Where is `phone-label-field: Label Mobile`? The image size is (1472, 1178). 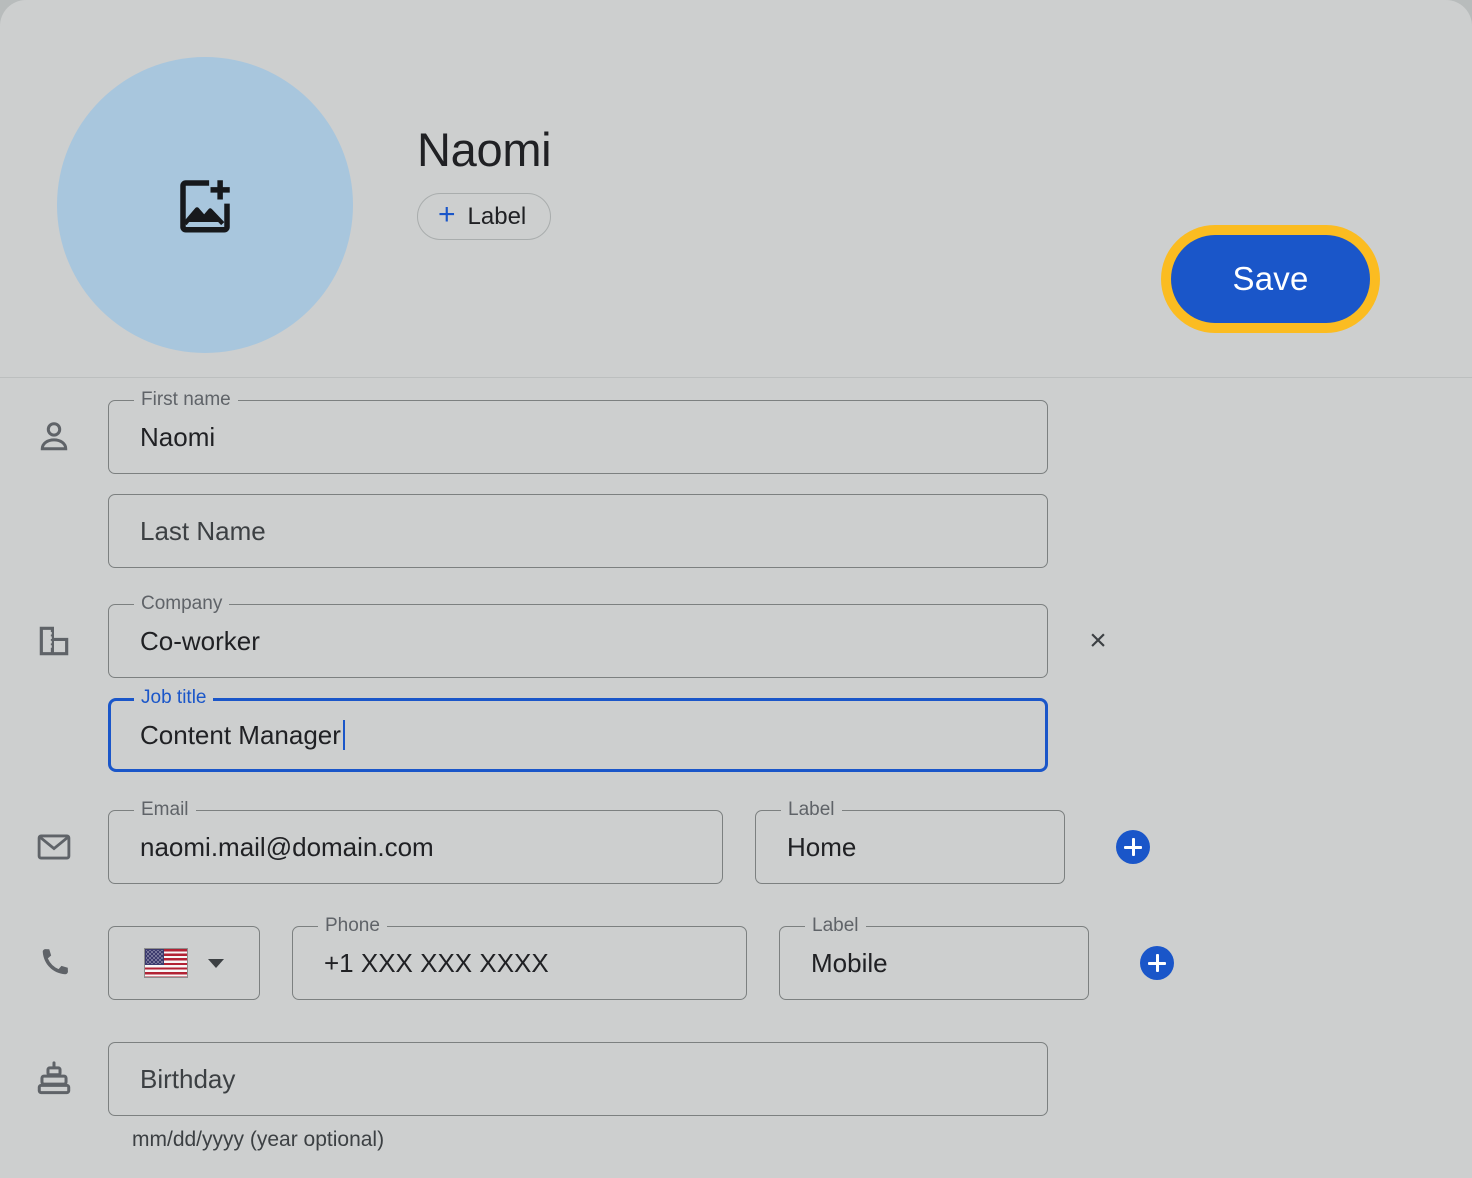 phone-label-field: Label Mobile is located at coordinates (934, 957).